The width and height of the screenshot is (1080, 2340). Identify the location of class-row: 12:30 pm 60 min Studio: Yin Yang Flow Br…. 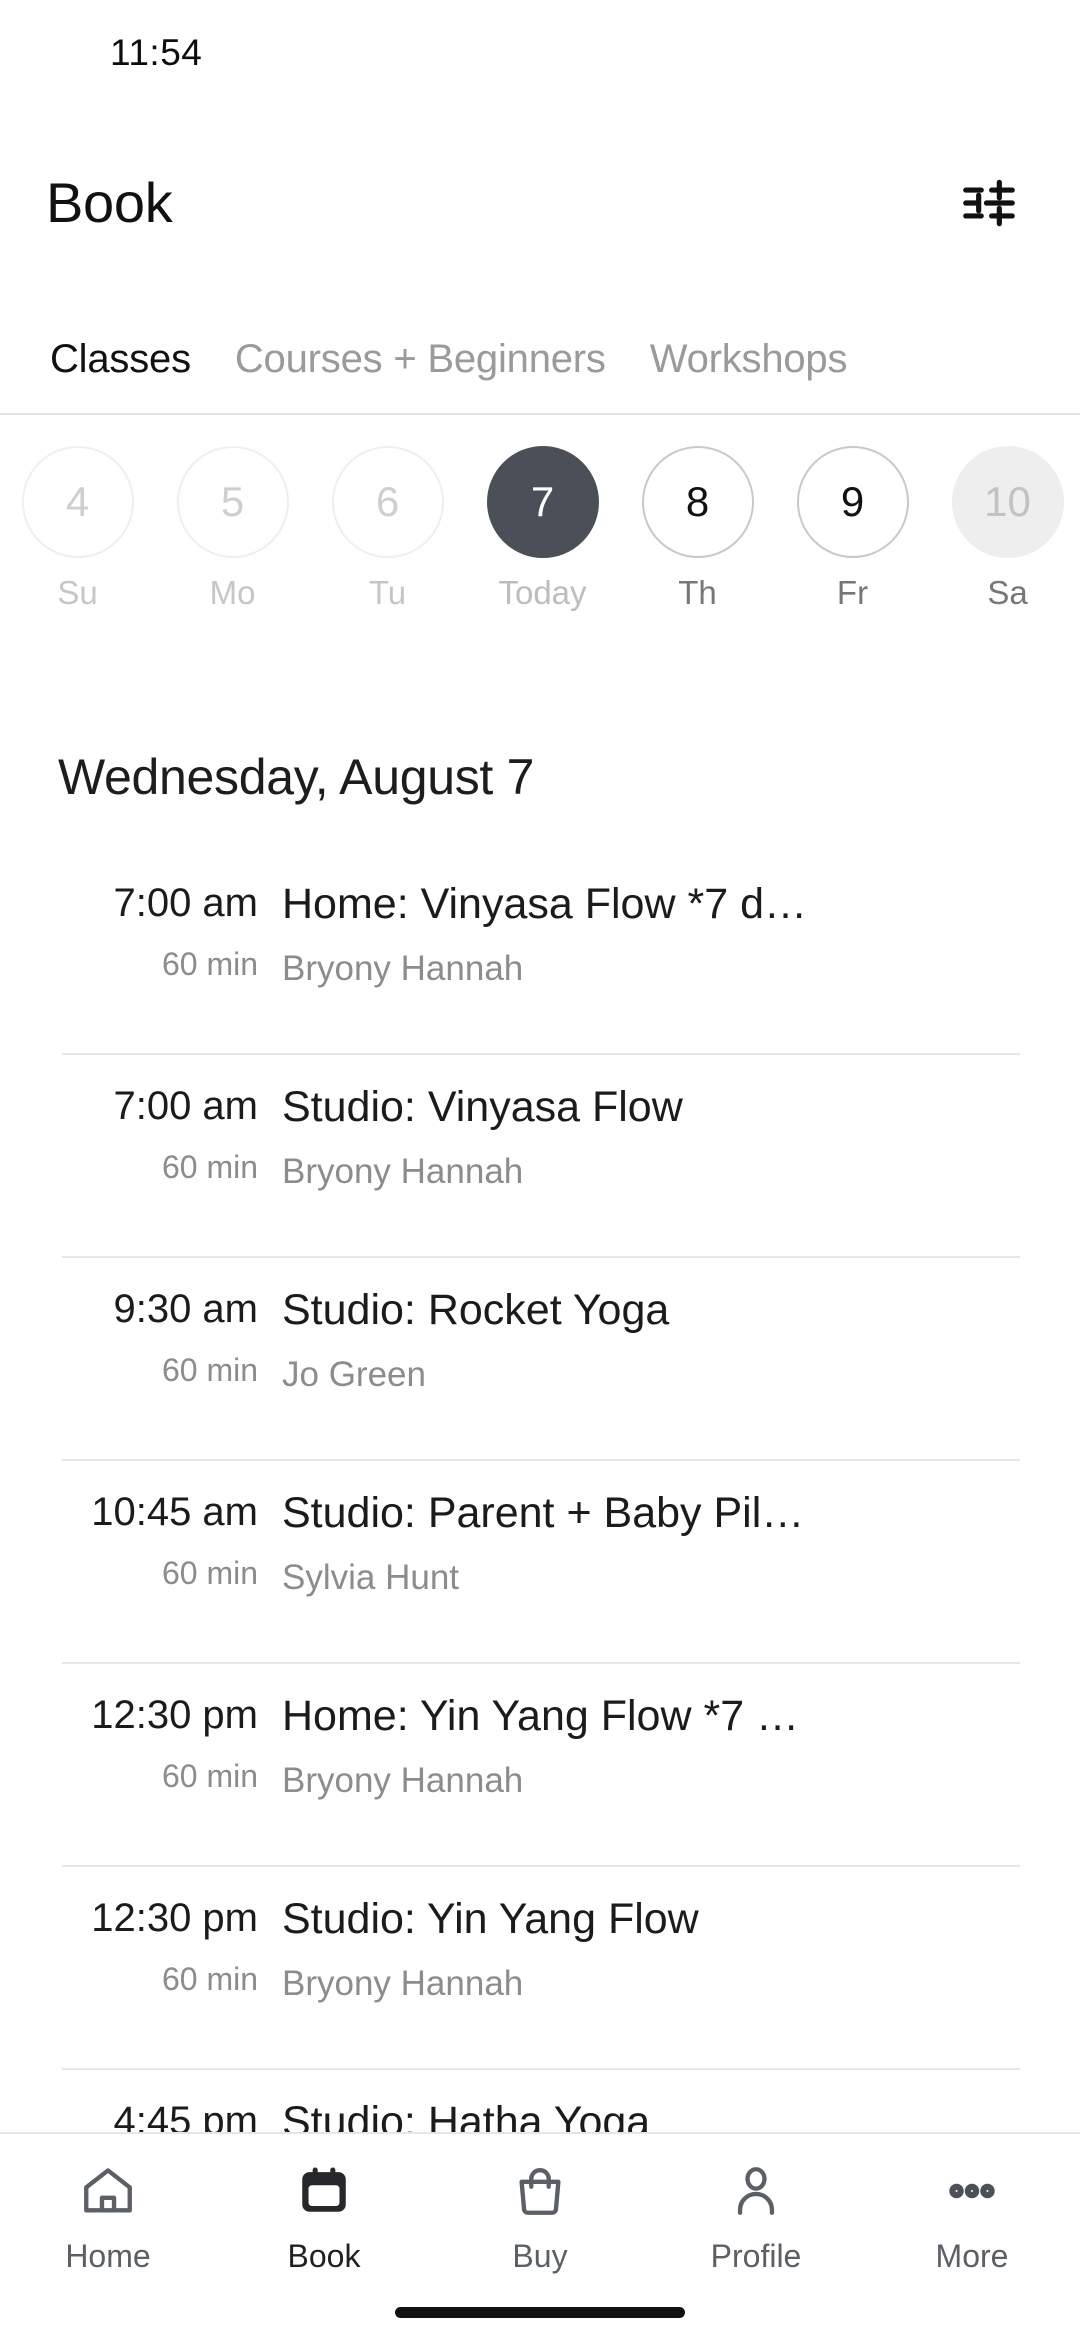
(540, 1966).